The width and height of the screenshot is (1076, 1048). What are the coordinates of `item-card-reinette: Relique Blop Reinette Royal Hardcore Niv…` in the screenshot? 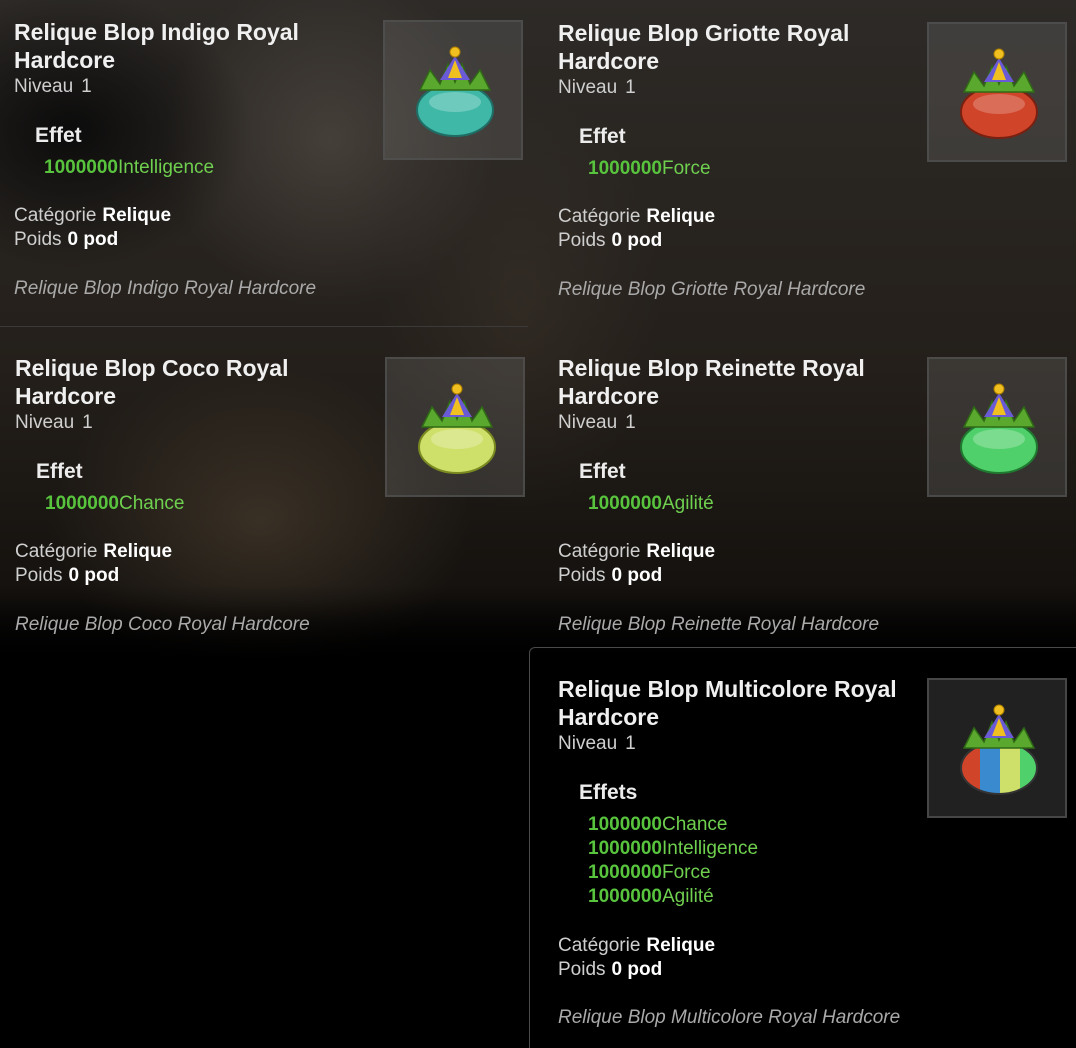 It's located at (813, 504).